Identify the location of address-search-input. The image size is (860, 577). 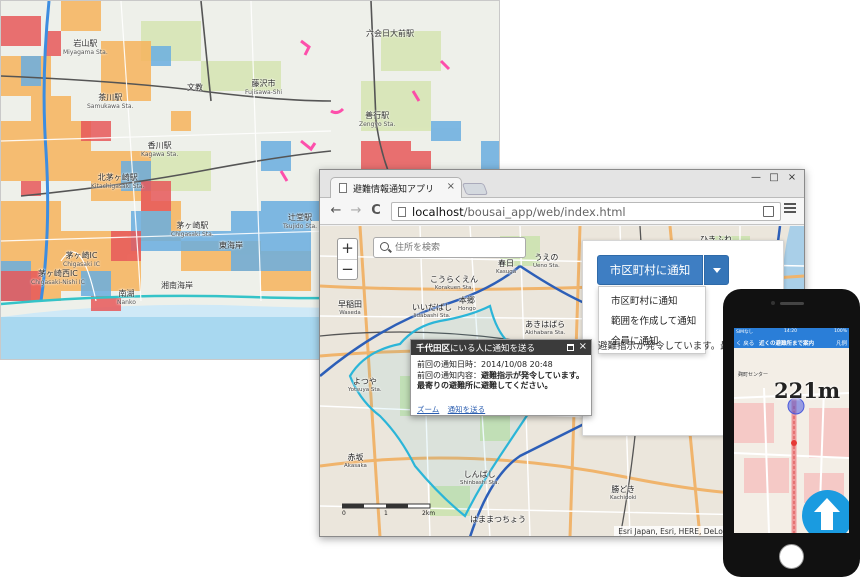
(458, 247).